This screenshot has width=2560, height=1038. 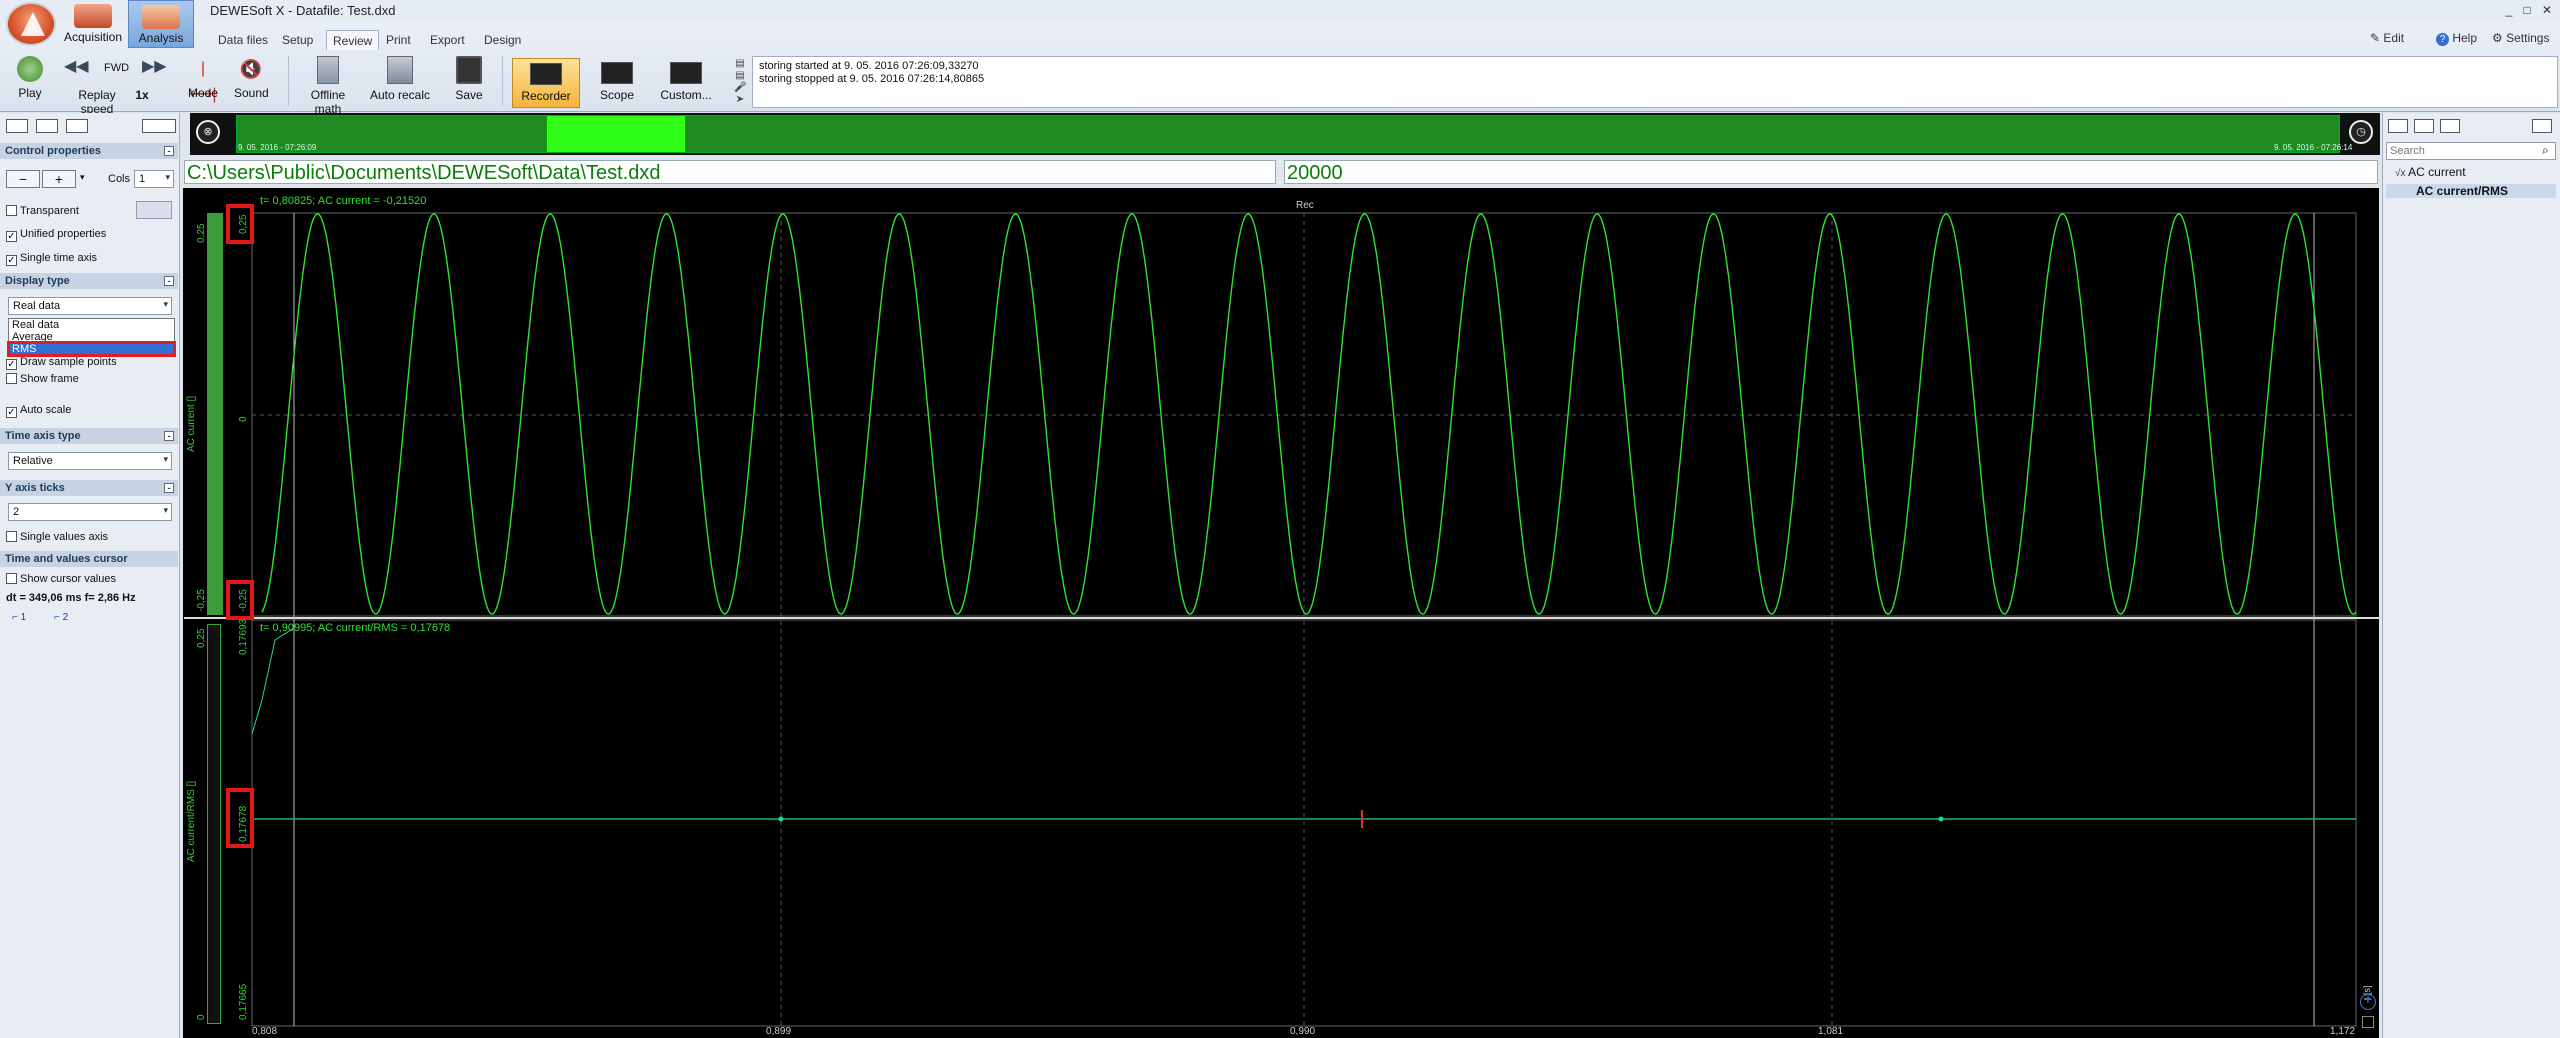 I want to click on show-cursor-values-checkbox: Show cursor values, so click(x=61, y=579).